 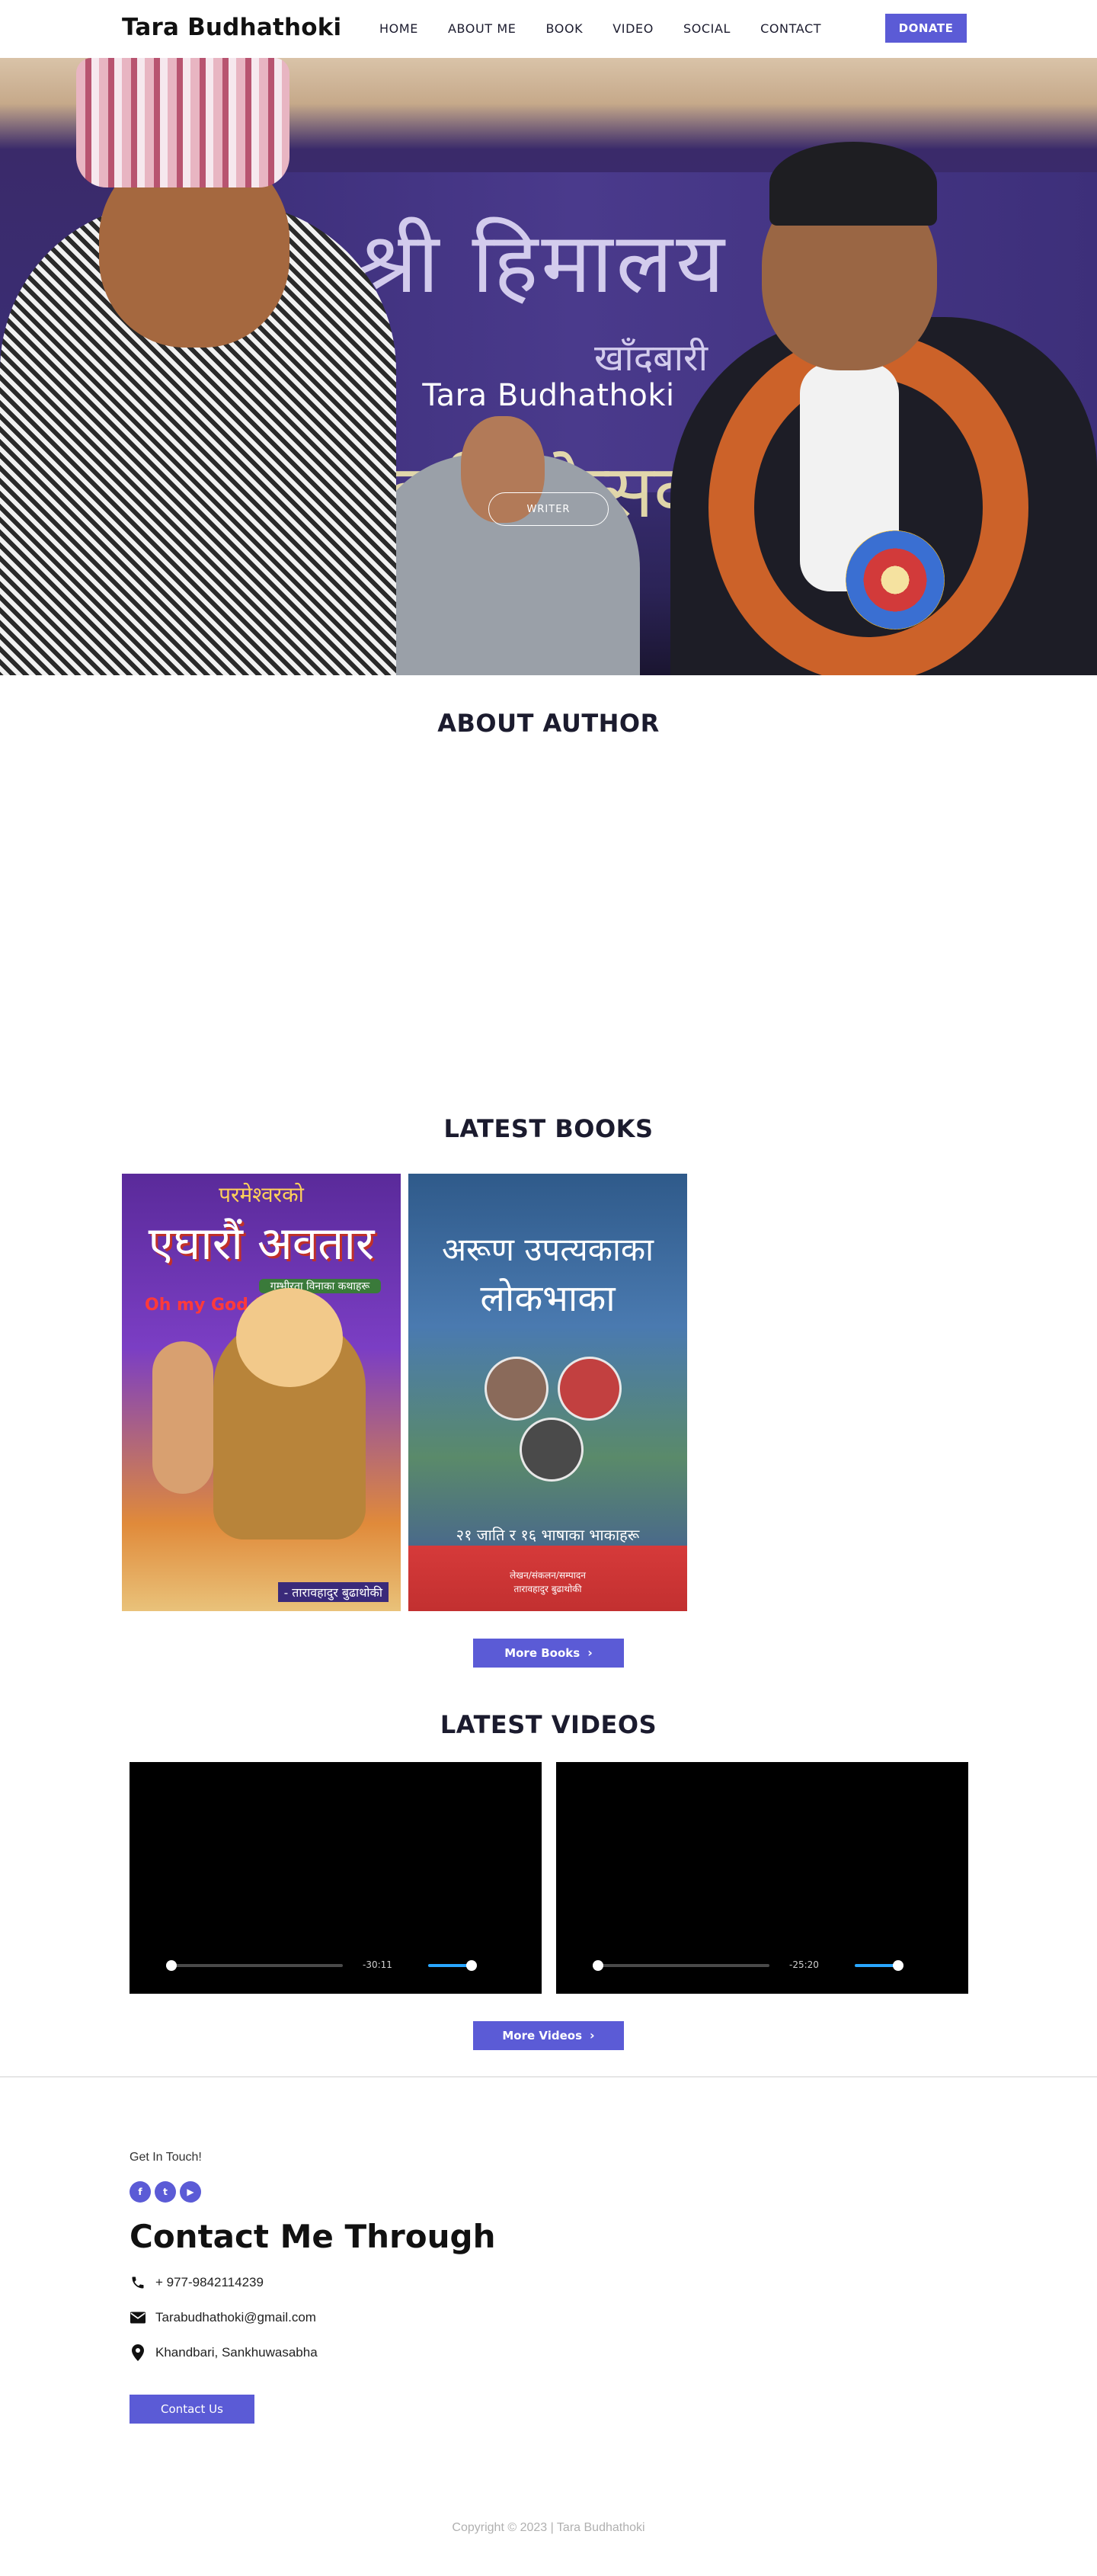 I want to click on hero-hat-right, so click(x=853, y=184).